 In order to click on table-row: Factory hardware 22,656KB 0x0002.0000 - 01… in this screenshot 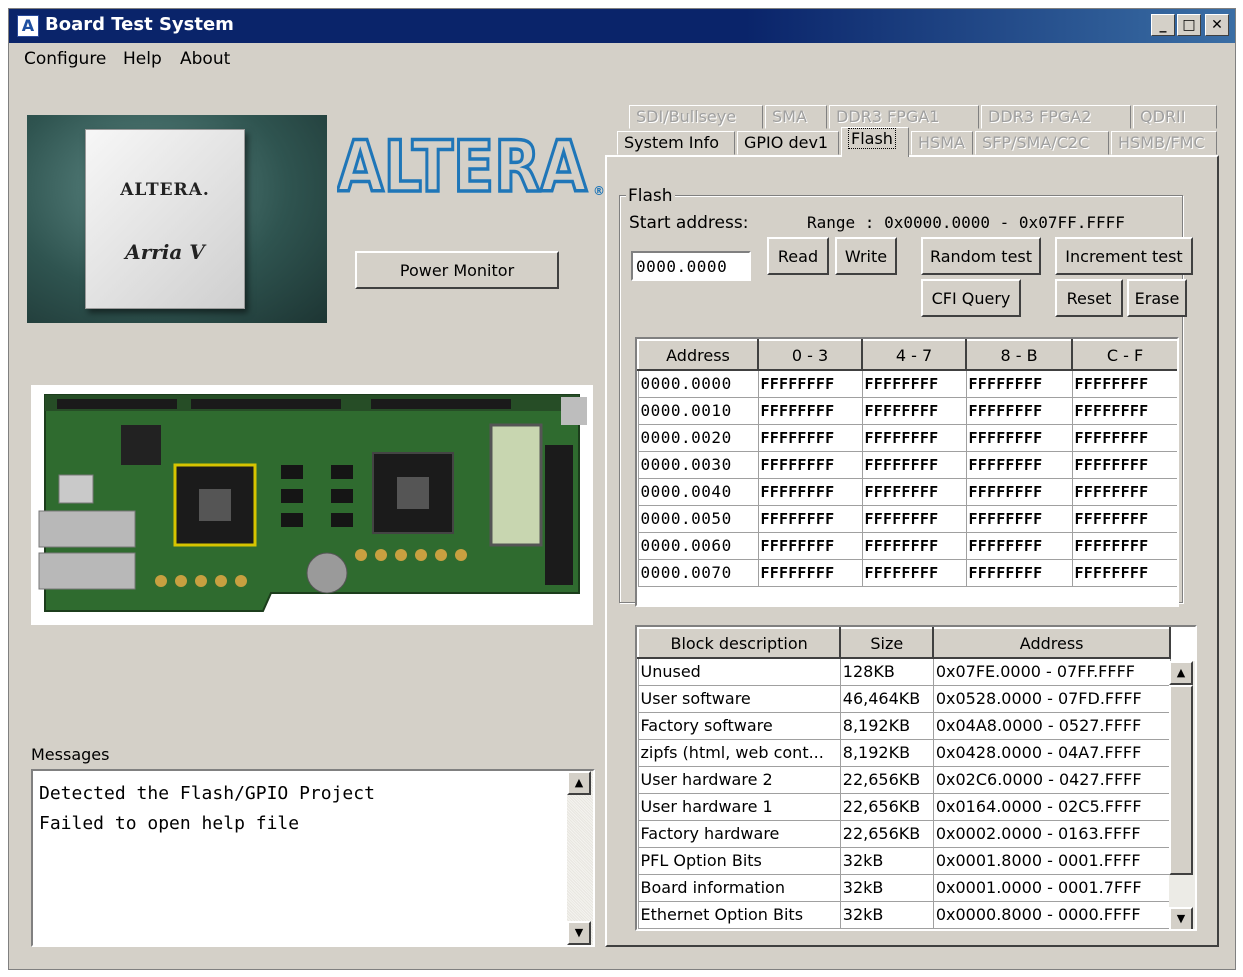, I will do `click(904, 833)`.